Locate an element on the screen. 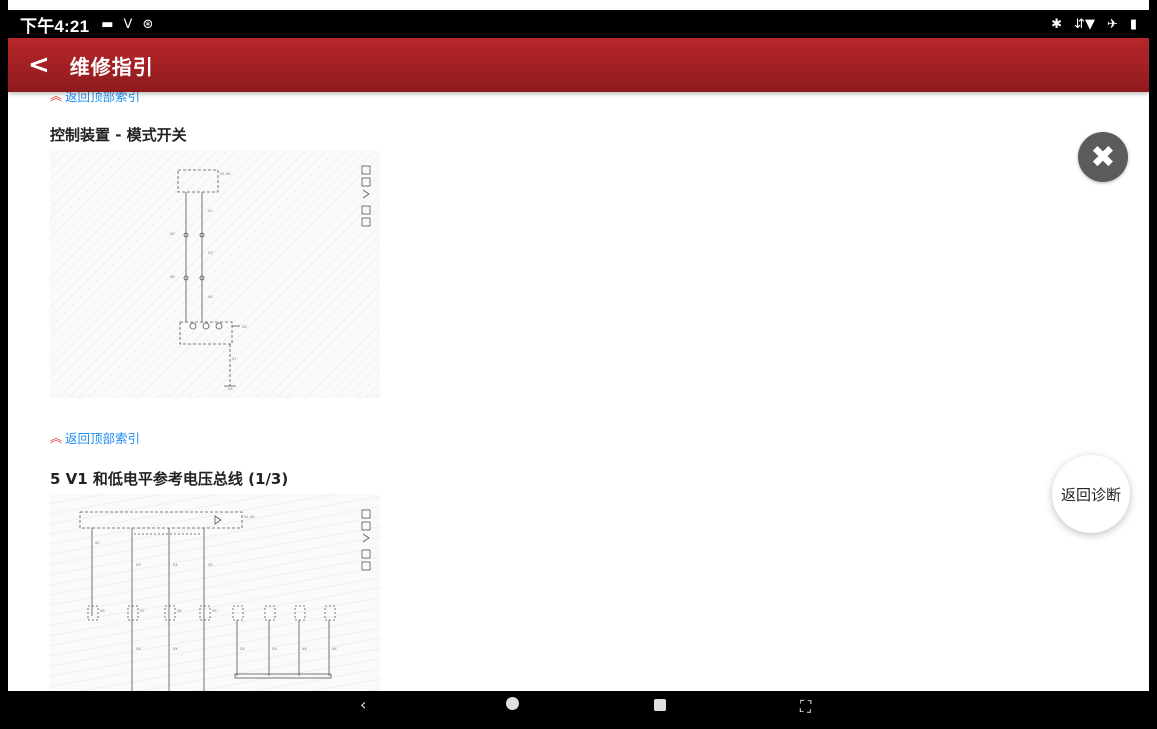 This screenshot has height=729, width=1157. back-icon: ‹ is located at coordinates (363, 704).